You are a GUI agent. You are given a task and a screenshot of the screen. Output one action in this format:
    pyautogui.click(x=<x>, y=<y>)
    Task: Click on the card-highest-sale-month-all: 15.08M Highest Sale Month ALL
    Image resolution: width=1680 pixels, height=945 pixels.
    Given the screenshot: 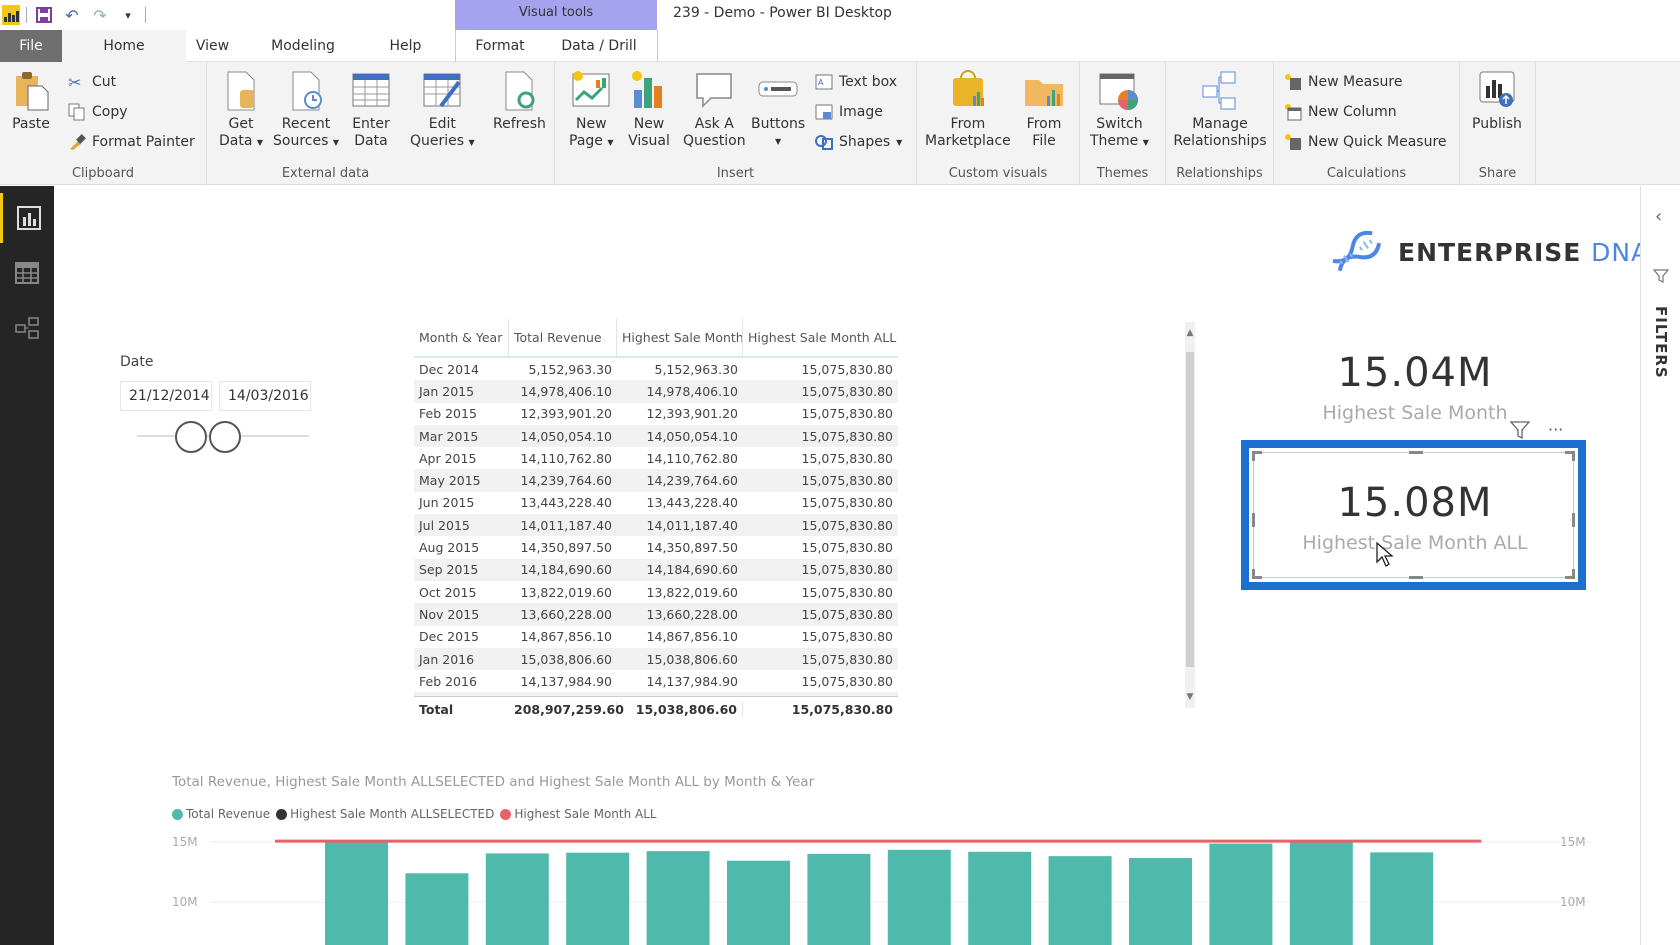 What is the action you would take?
    pyautogui.click(x=1415, y=517)
    